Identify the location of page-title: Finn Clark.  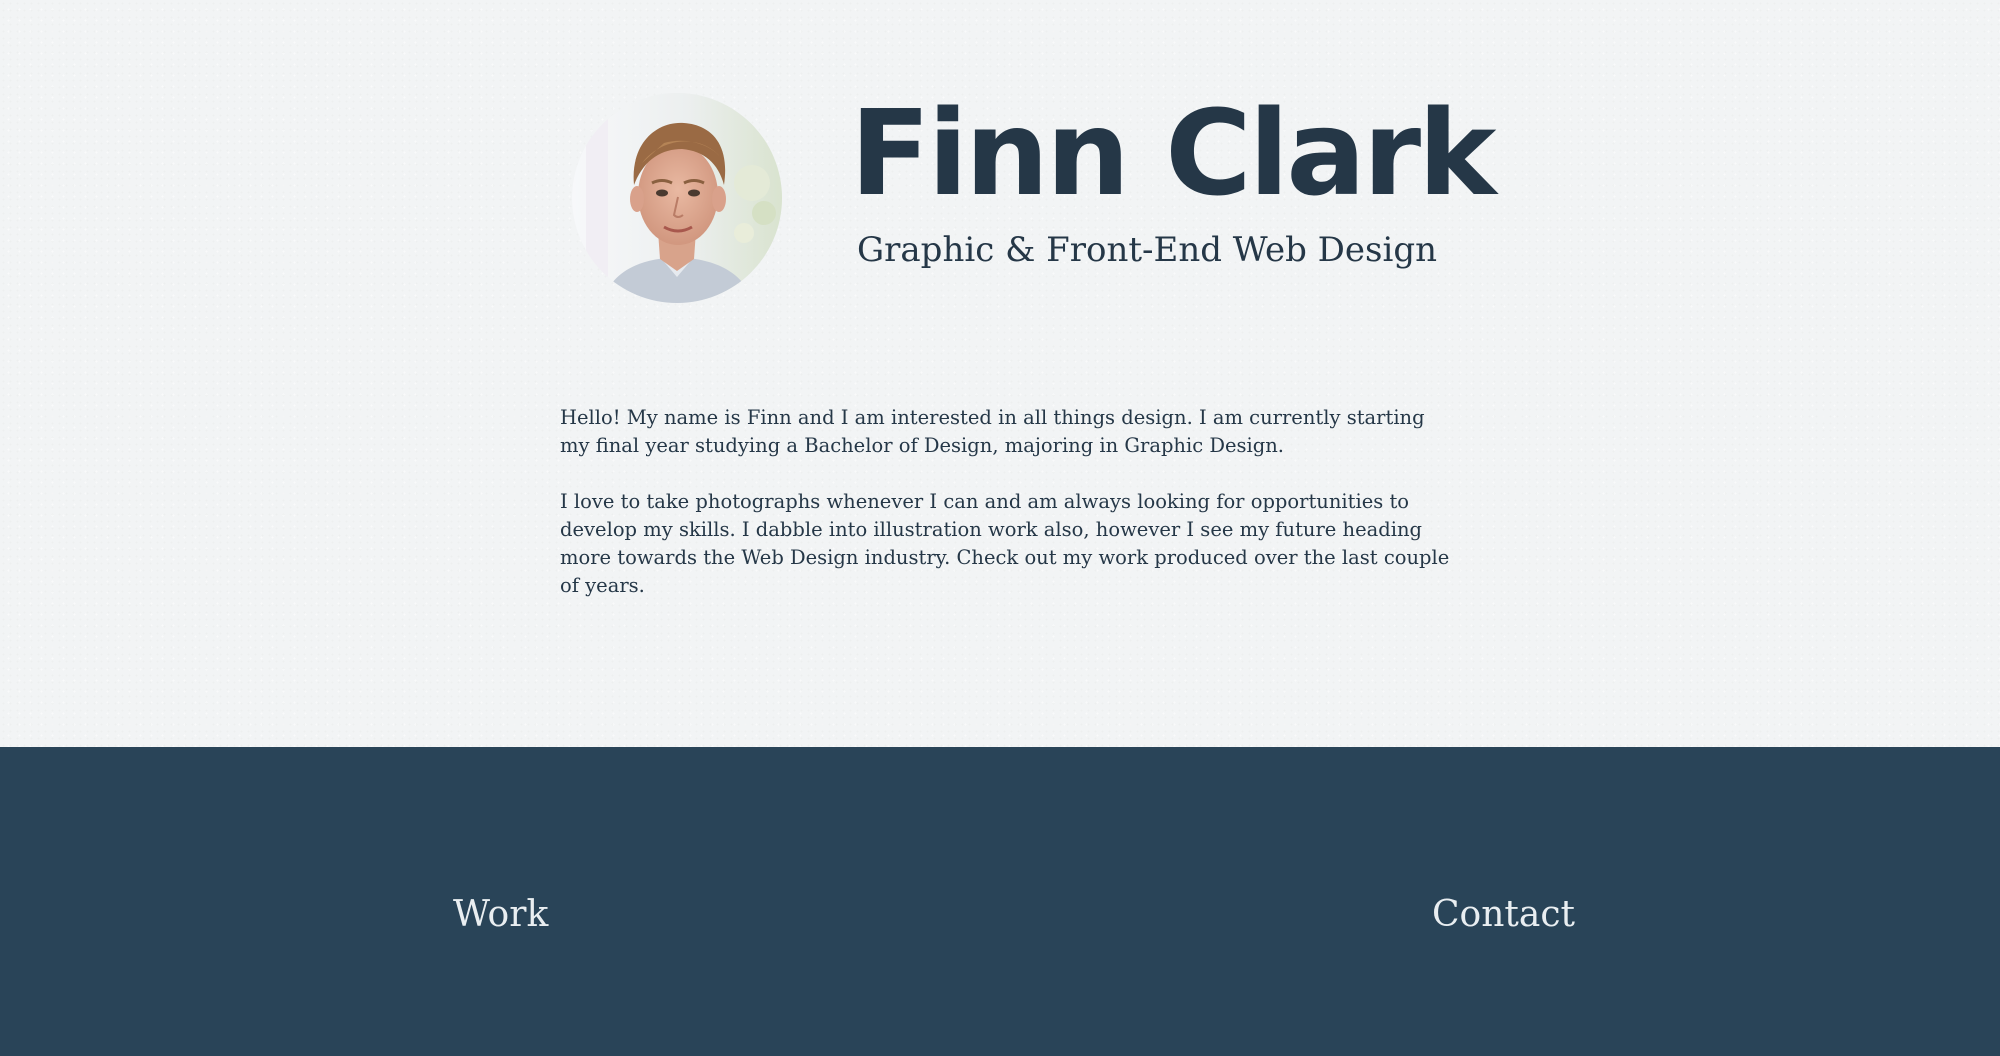
(1173, 153).